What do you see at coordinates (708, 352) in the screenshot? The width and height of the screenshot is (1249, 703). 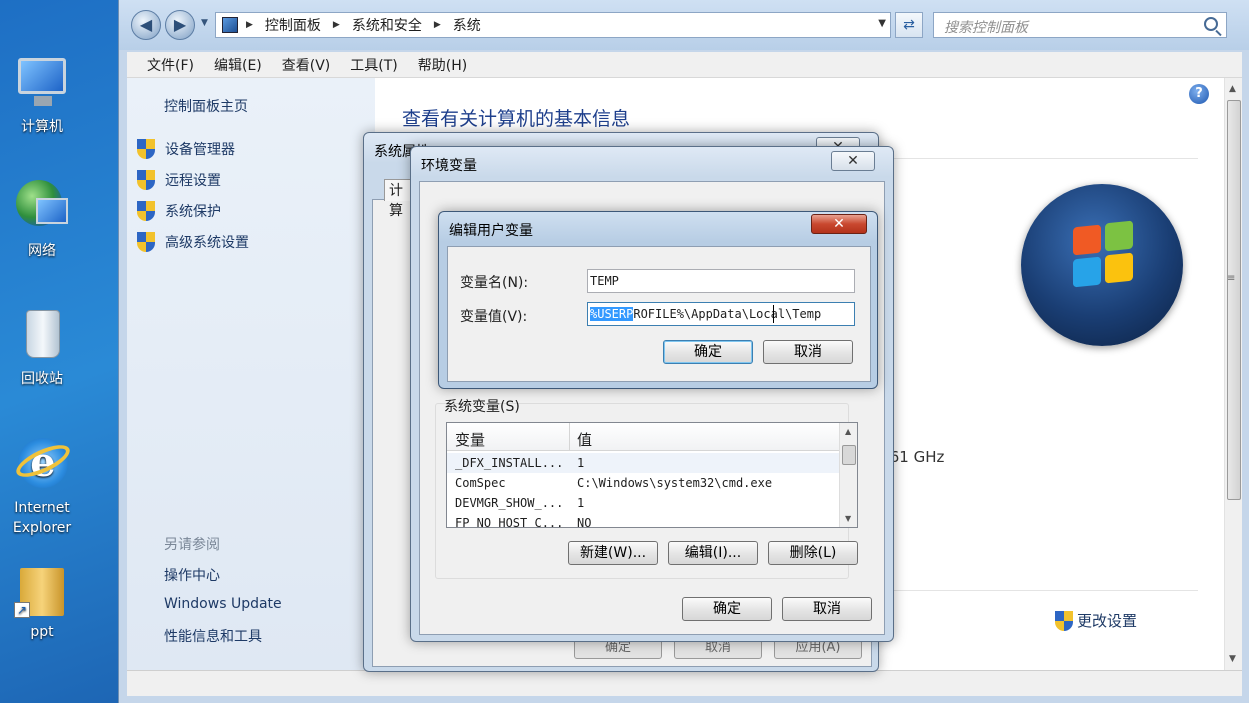 I see `edit-ok-button: 确定` at bounding box center [708, 352].